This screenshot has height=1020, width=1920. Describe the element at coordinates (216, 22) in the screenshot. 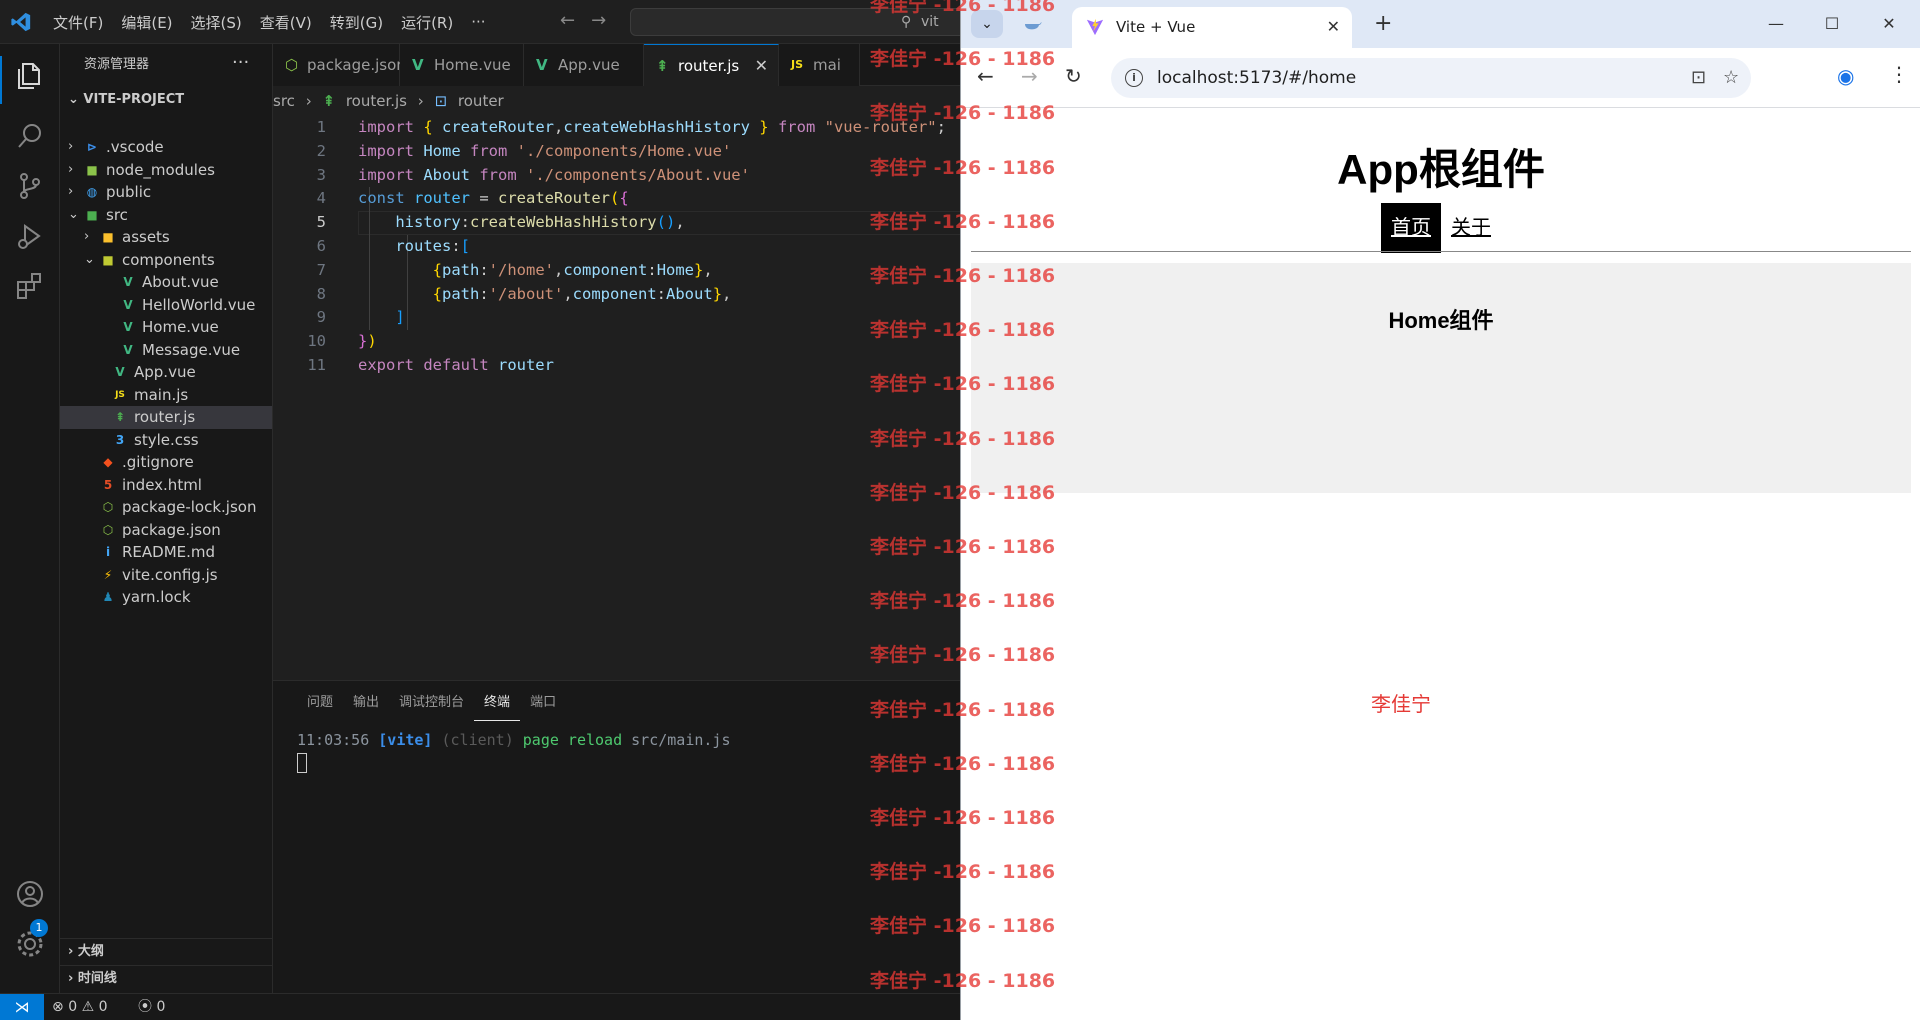

I see `menu-item: 选择(S)` at that location.